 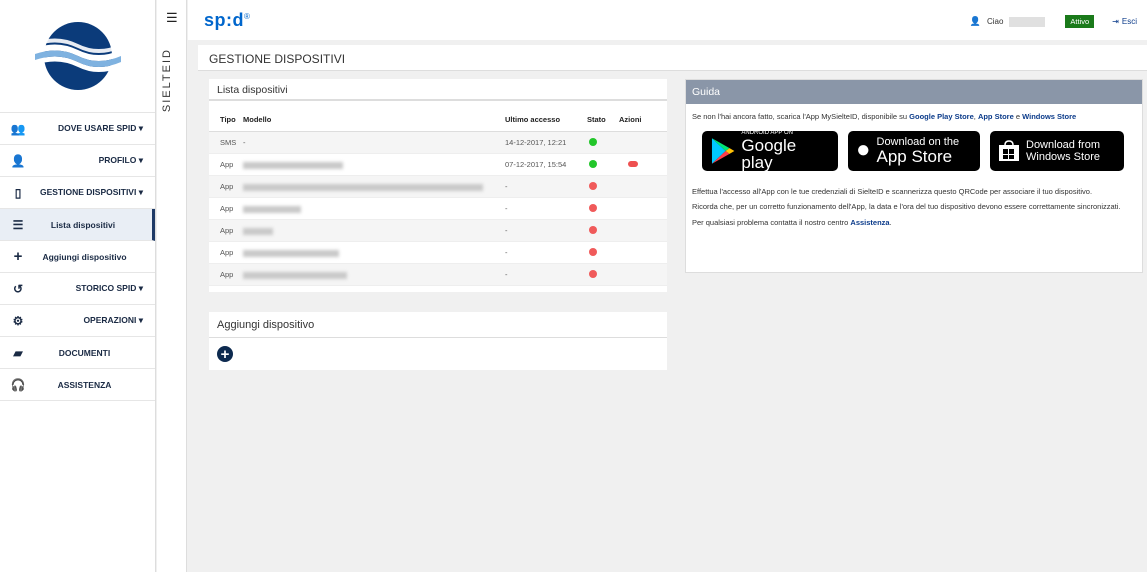 What do you see at coordinates (770, 150) in the screenshot?
I see `google-play-badge: ANDROID APP ON Google play` at bounding box center [770, 150].